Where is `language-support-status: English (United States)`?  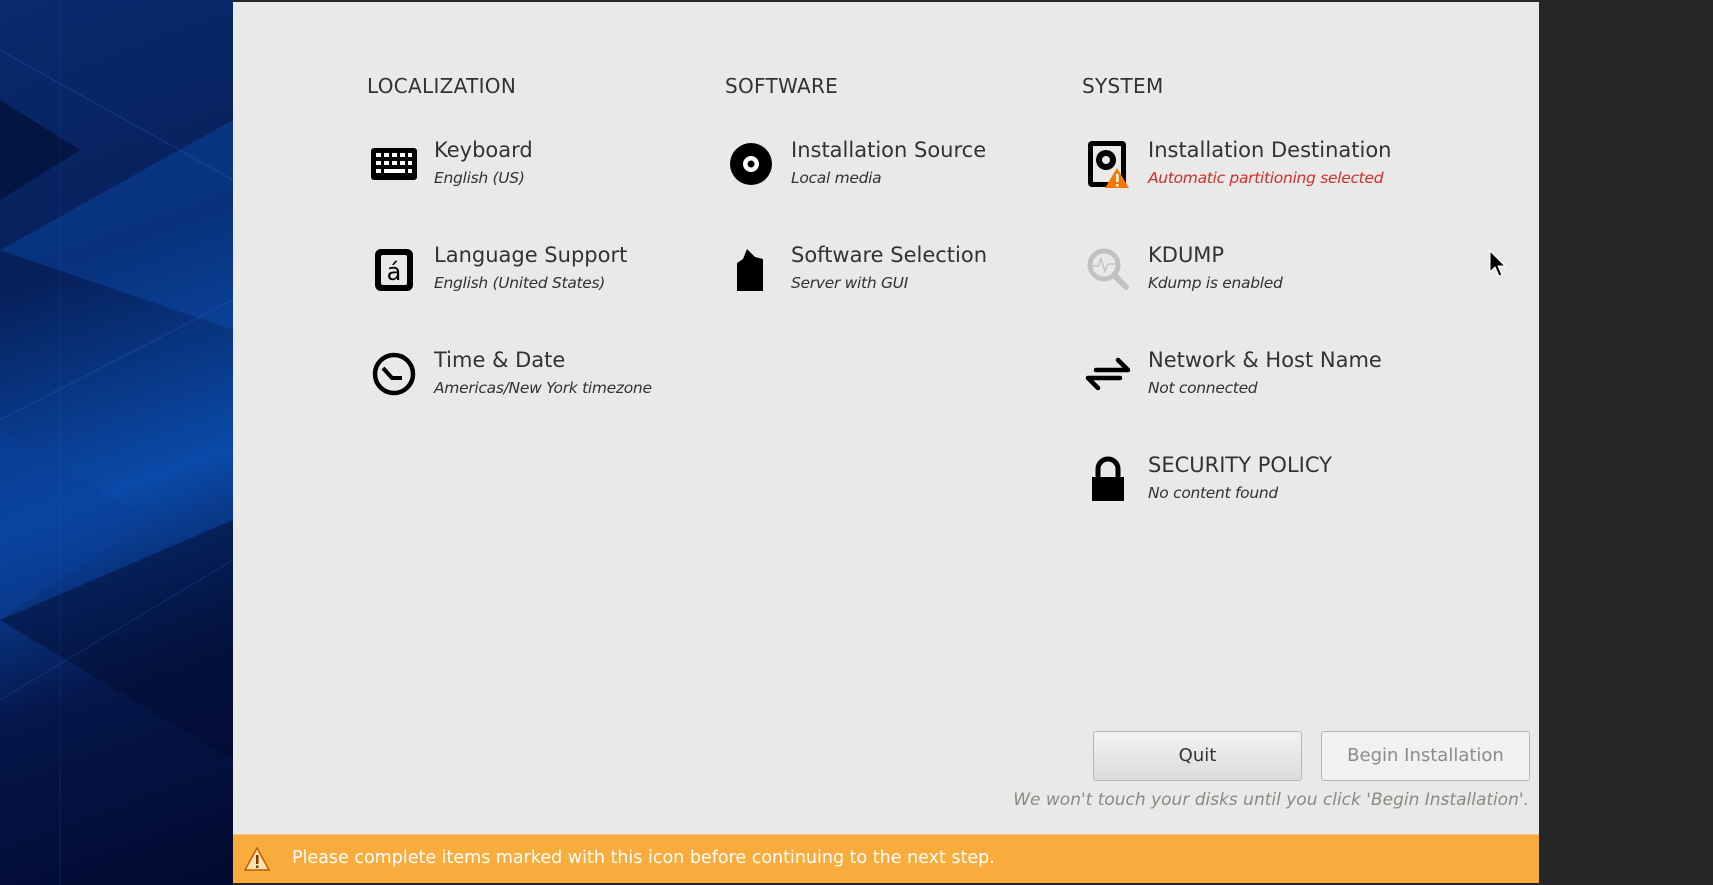 language-support-status: English (United States) is located at coordinates (520, 283).